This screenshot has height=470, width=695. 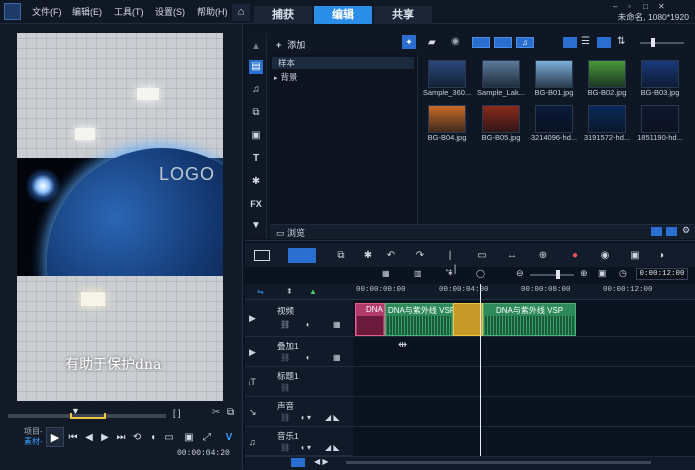 I want to click on menu-edit: 编辑(E), so click(x=87, y=11).